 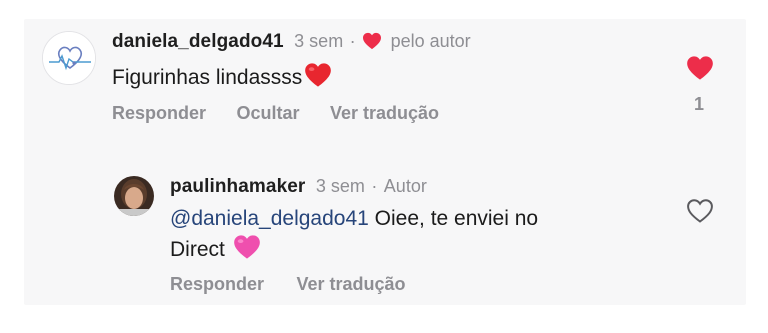 I want to click on reply-body-1: Oiee, te enviei no, so click(x=453, y=218).